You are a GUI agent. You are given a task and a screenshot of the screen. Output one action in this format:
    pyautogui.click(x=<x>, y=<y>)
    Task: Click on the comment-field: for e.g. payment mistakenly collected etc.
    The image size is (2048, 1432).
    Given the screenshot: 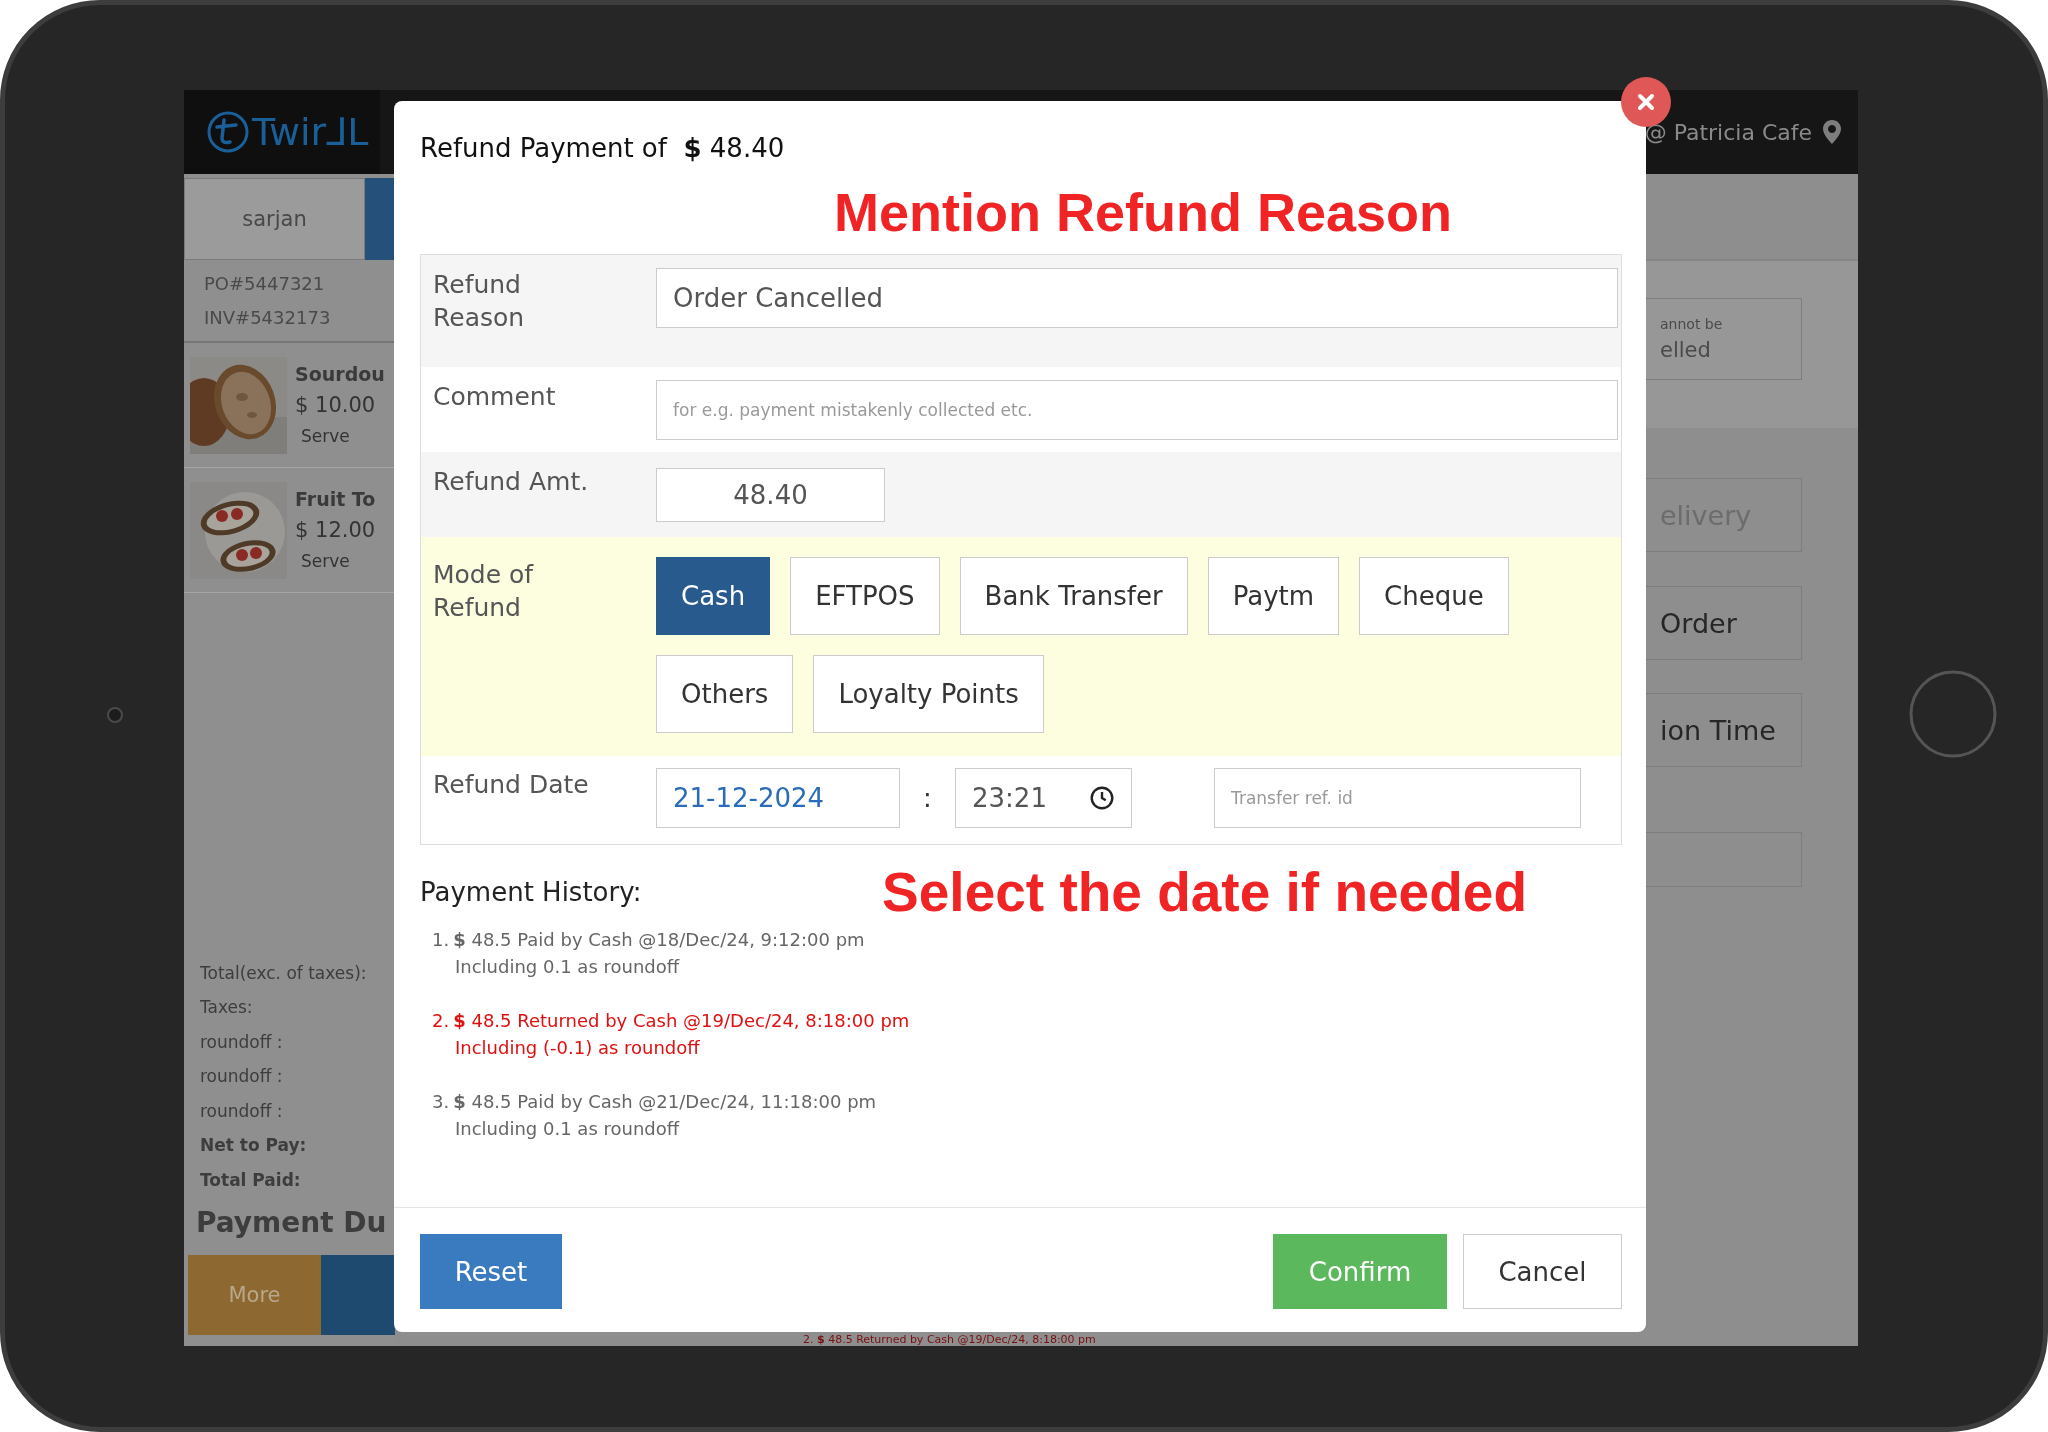 What is the action you would take?
    pyautogui.click(x=1137, y=410)
    